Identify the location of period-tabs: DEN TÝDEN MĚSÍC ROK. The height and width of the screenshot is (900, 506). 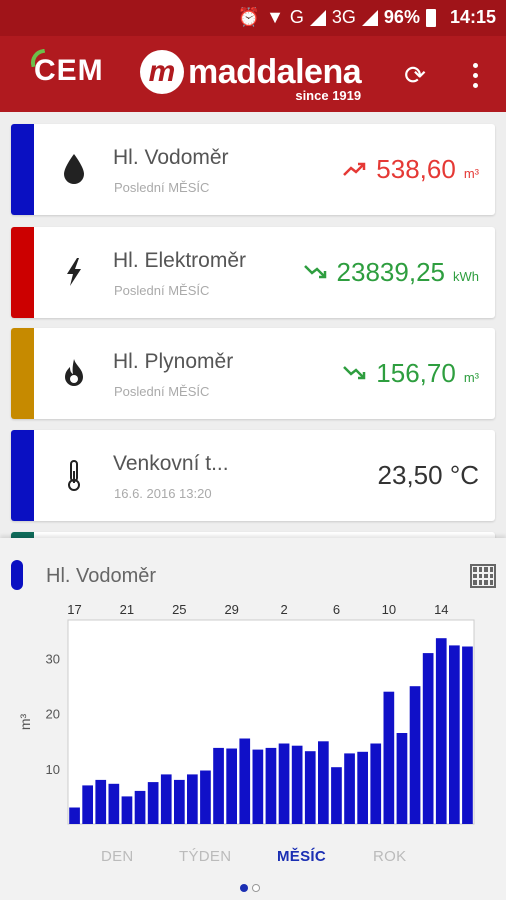
(253, 860).